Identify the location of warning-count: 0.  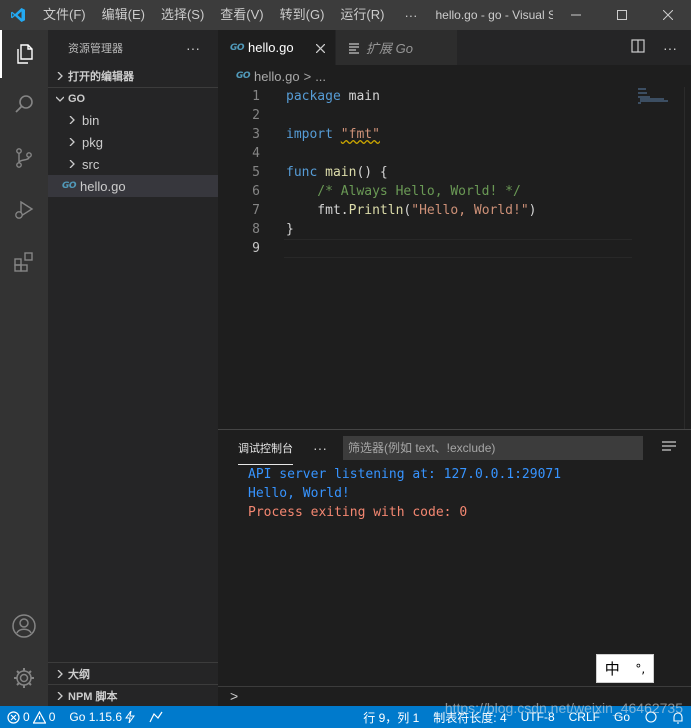
(52, 717).